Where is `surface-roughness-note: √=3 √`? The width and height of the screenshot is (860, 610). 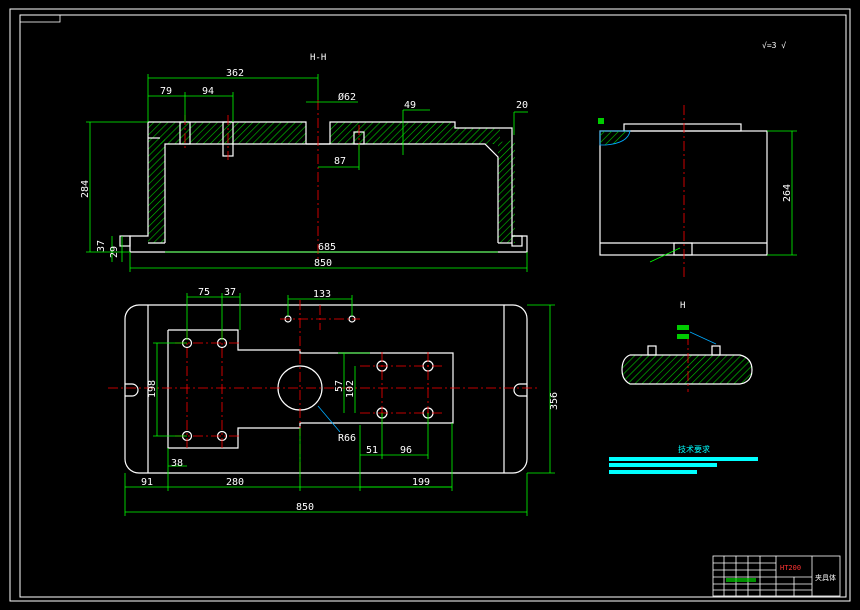
surface-roughness-note: √=3 √ is located at coordinates (774, 45).